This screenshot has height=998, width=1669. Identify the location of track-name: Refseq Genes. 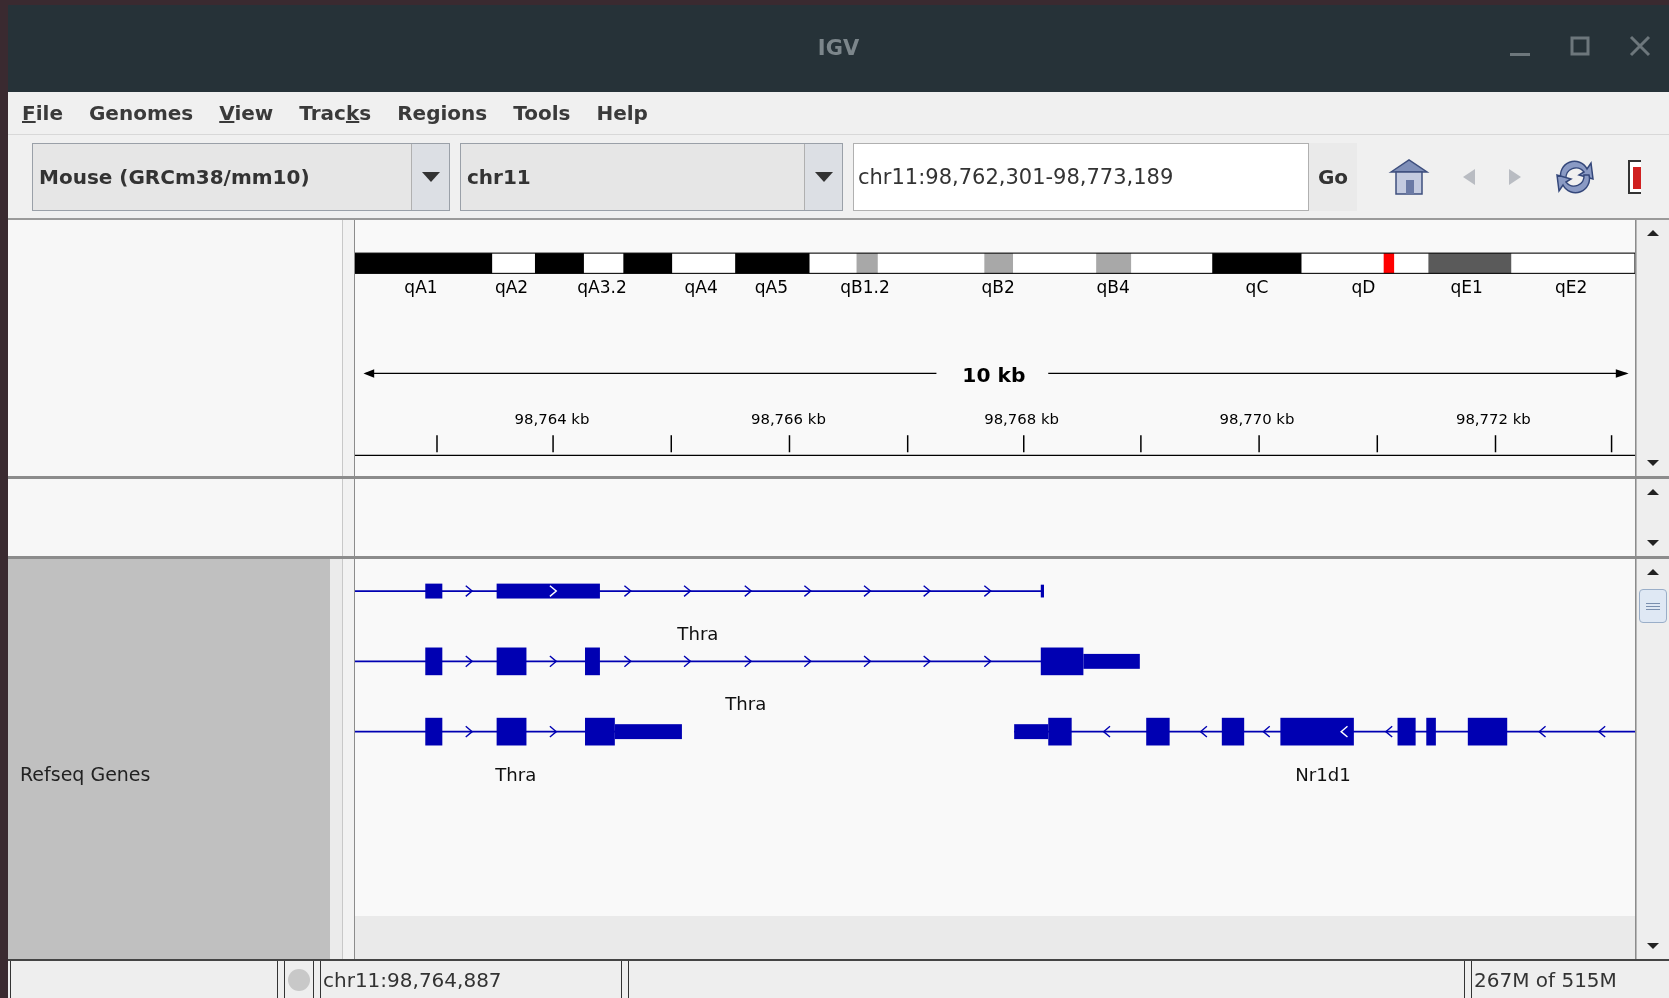
(85, 774).